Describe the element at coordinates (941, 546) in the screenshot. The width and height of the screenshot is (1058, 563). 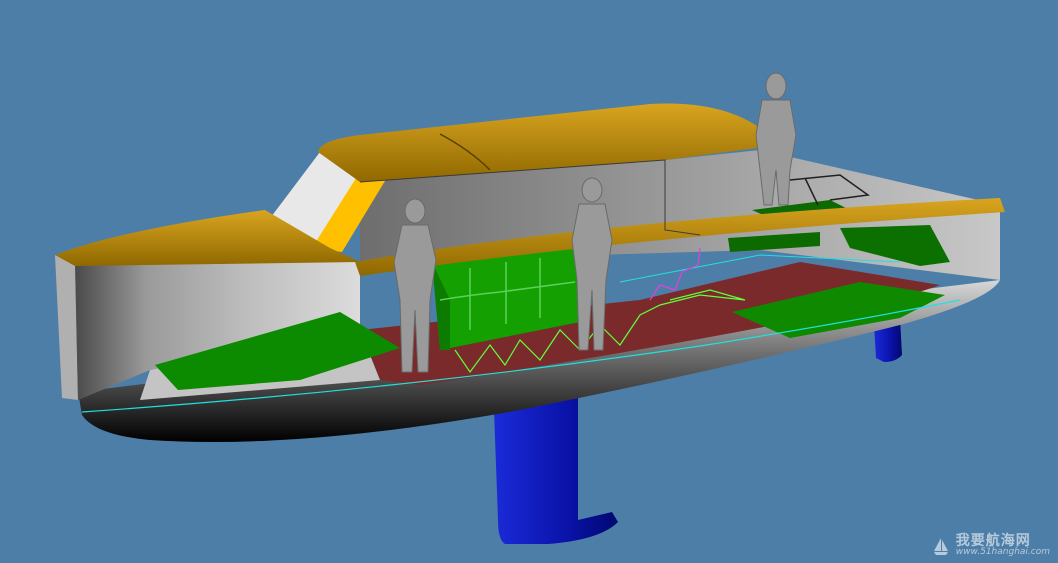
I see `sailboat-logo-icon` at that location.